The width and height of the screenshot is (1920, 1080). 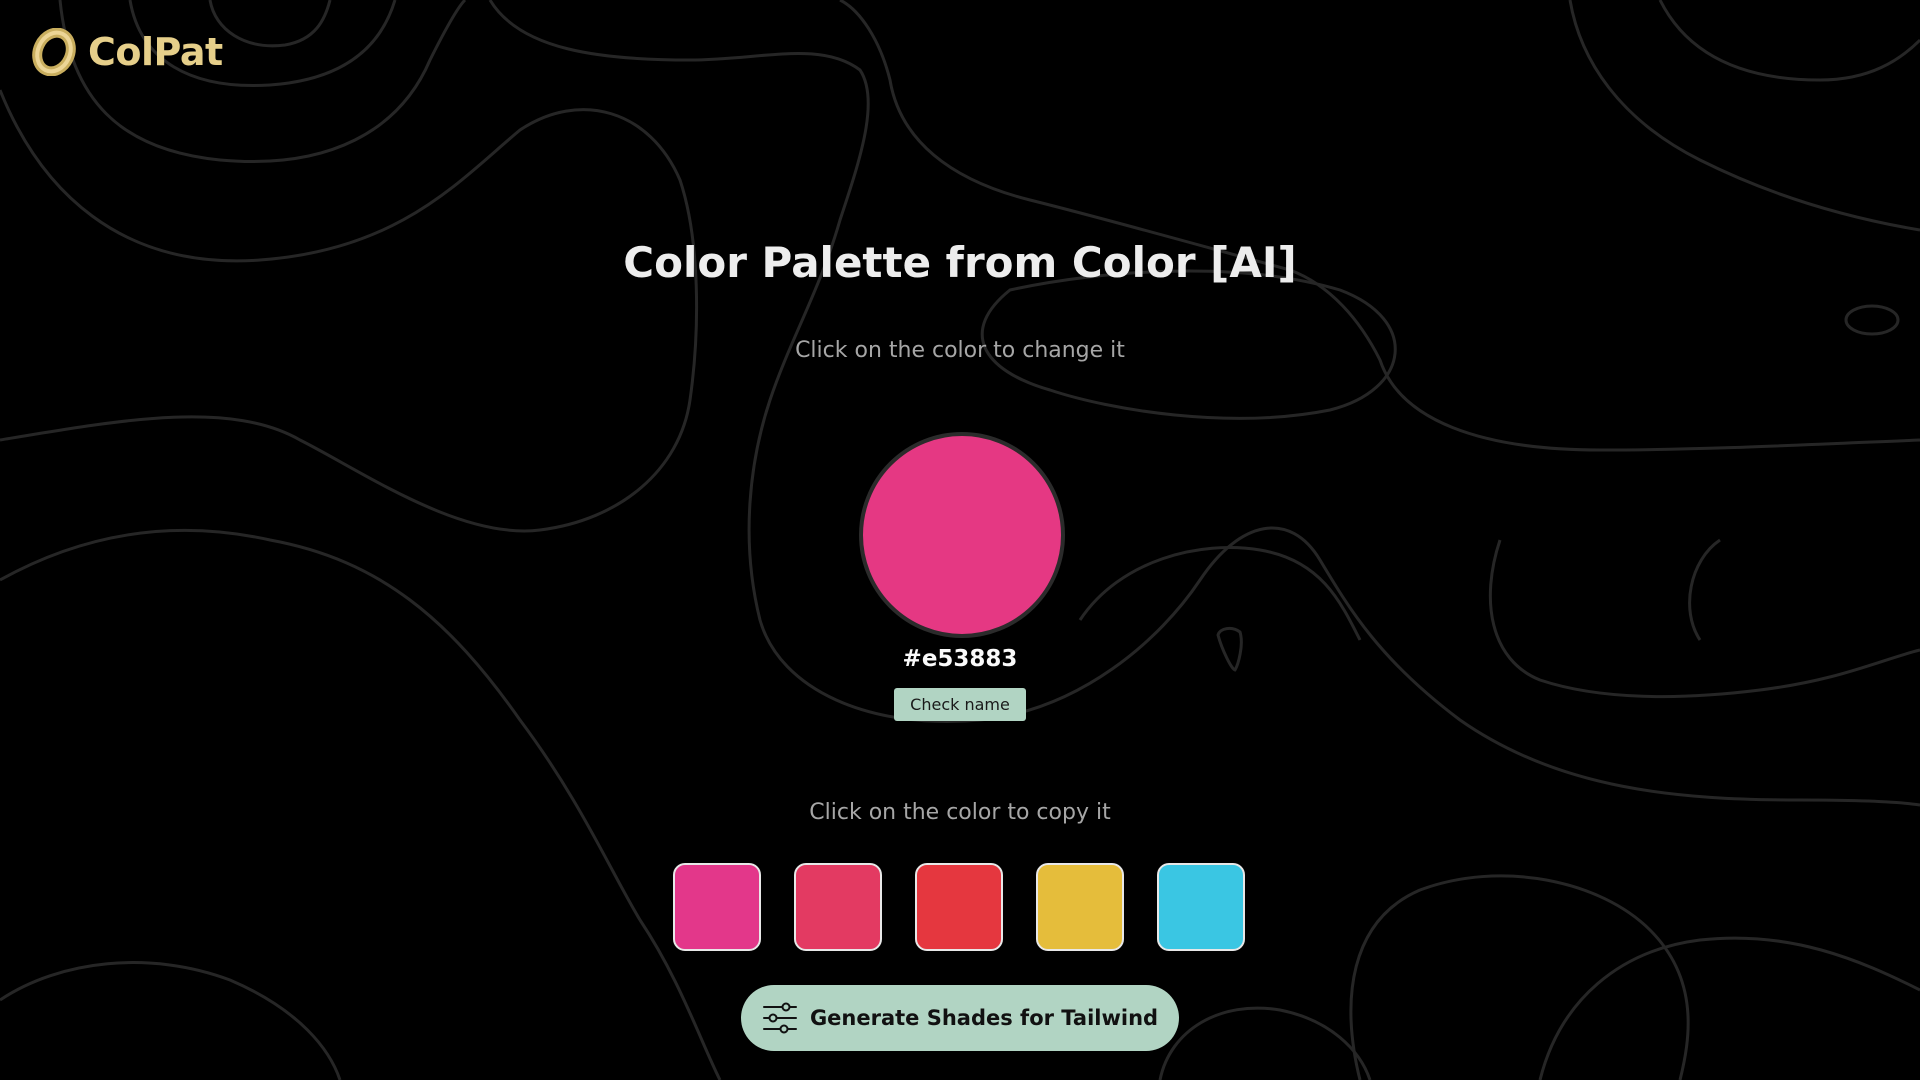 What do you see at coordinates (155, 52) in the screenshot?
I see `brand-name: ColPat` at bounding box center [155, 52].